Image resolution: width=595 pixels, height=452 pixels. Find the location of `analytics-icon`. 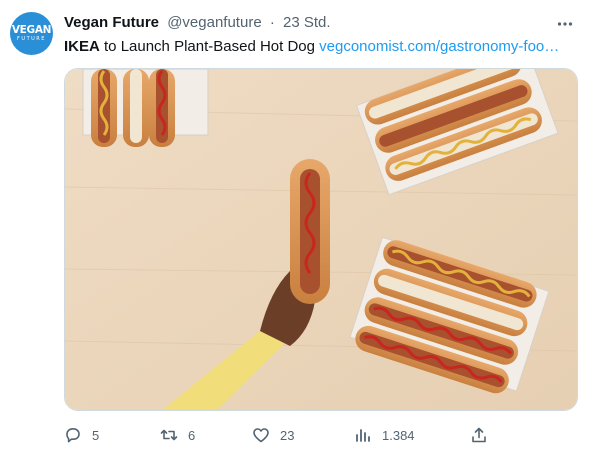

analytics-icon is located at coordinates (363, 435).